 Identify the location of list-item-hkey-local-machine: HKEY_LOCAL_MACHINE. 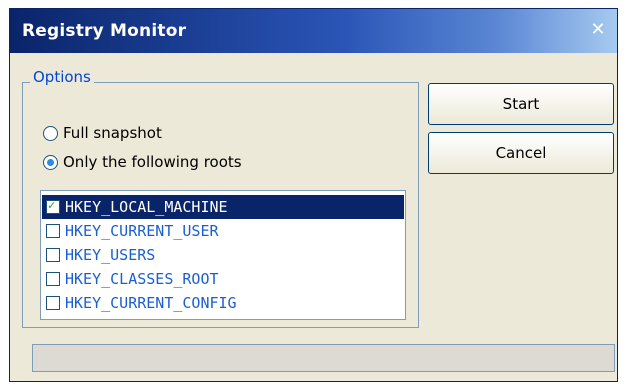
(223, 207).